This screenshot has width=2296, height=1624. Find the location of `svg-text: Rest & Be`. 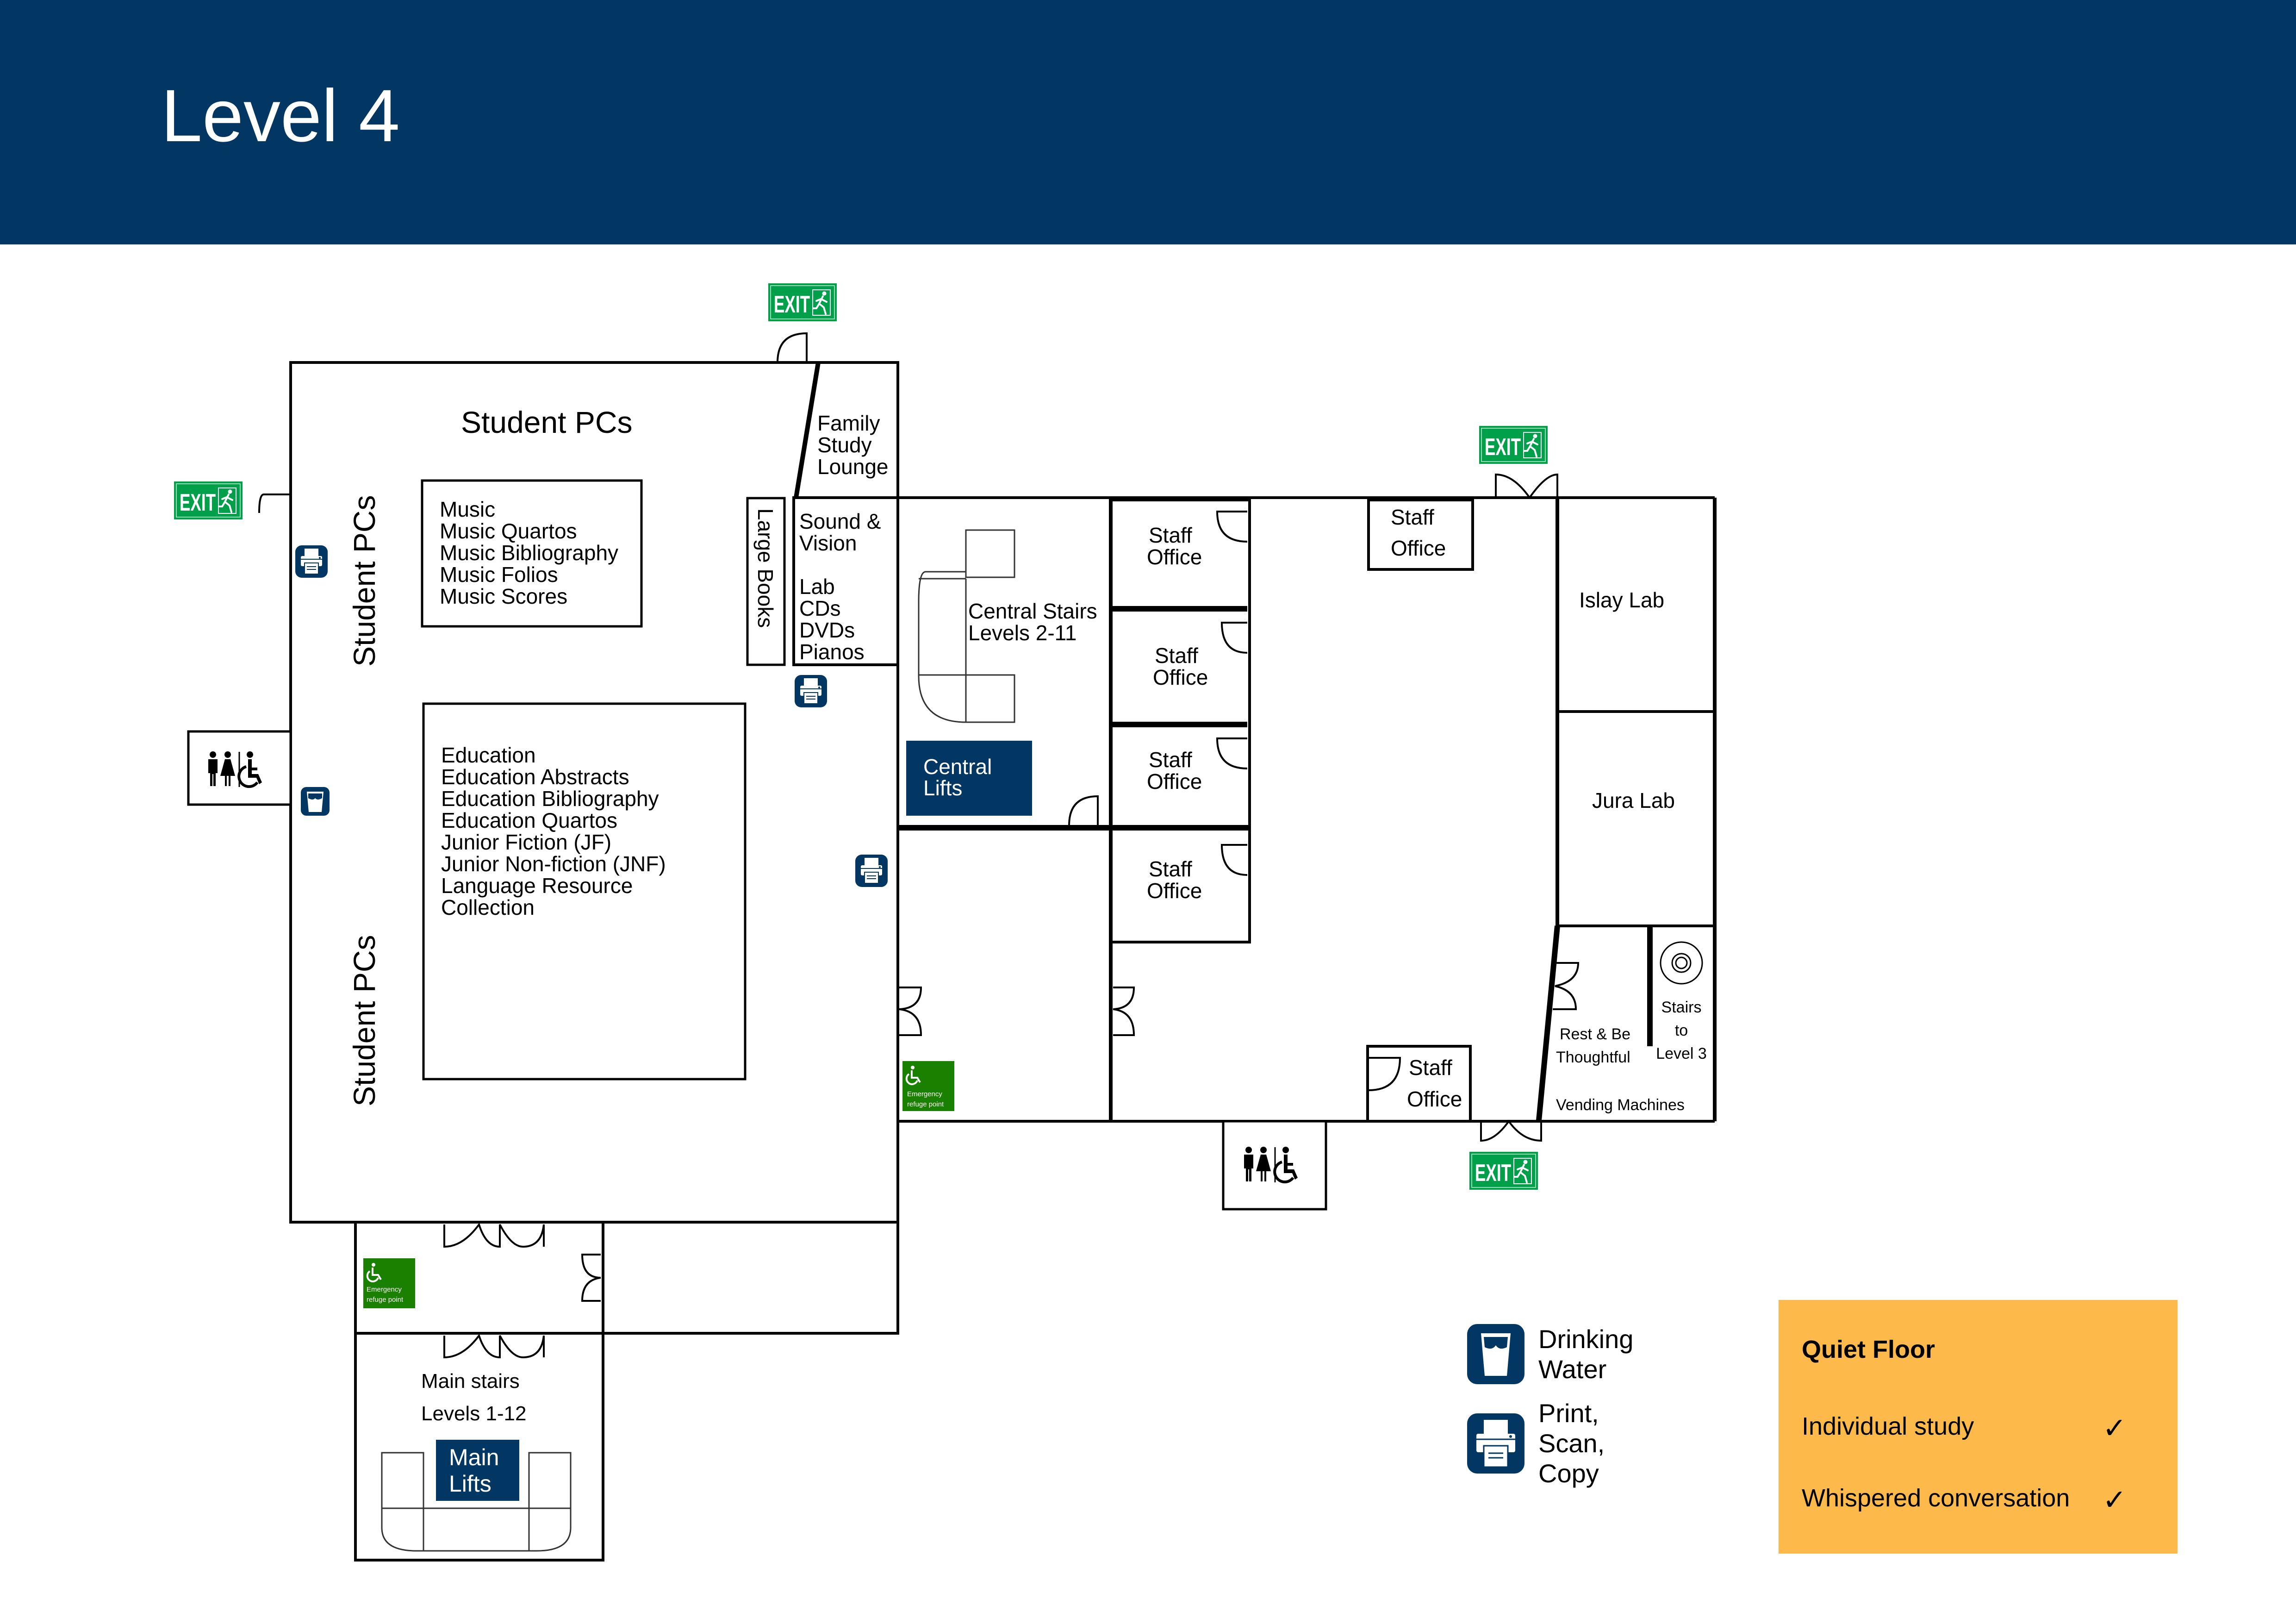

svg-text: Rest & Be is located at coordinates (1595, 1034).